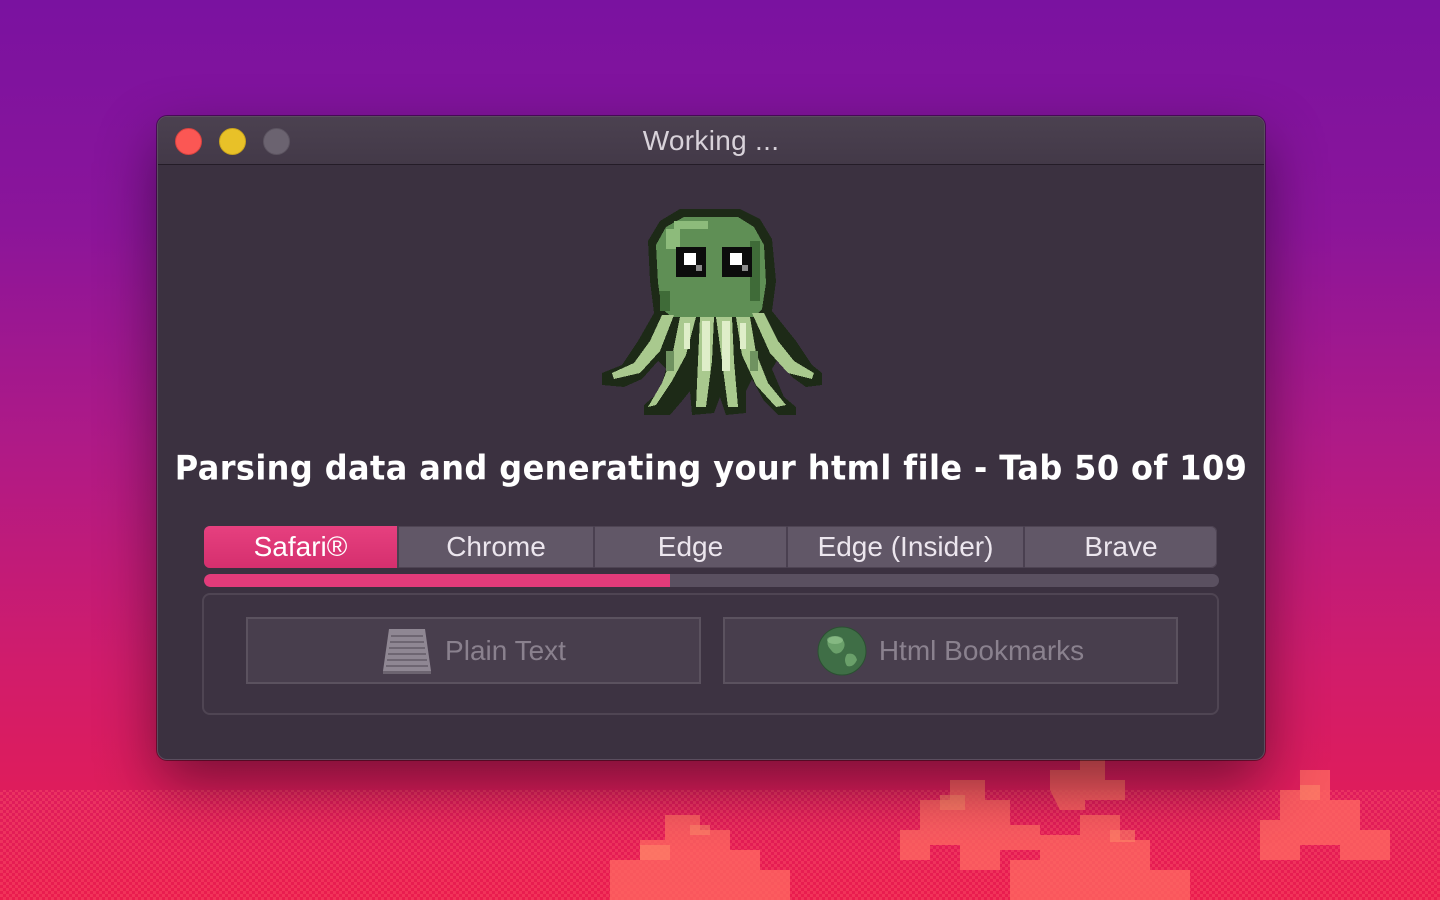 This screenshot has height=900, width=1440. Describe the element at coordinates (437, 580) in the screenshot. I see `progress-bar-fill` at that location.